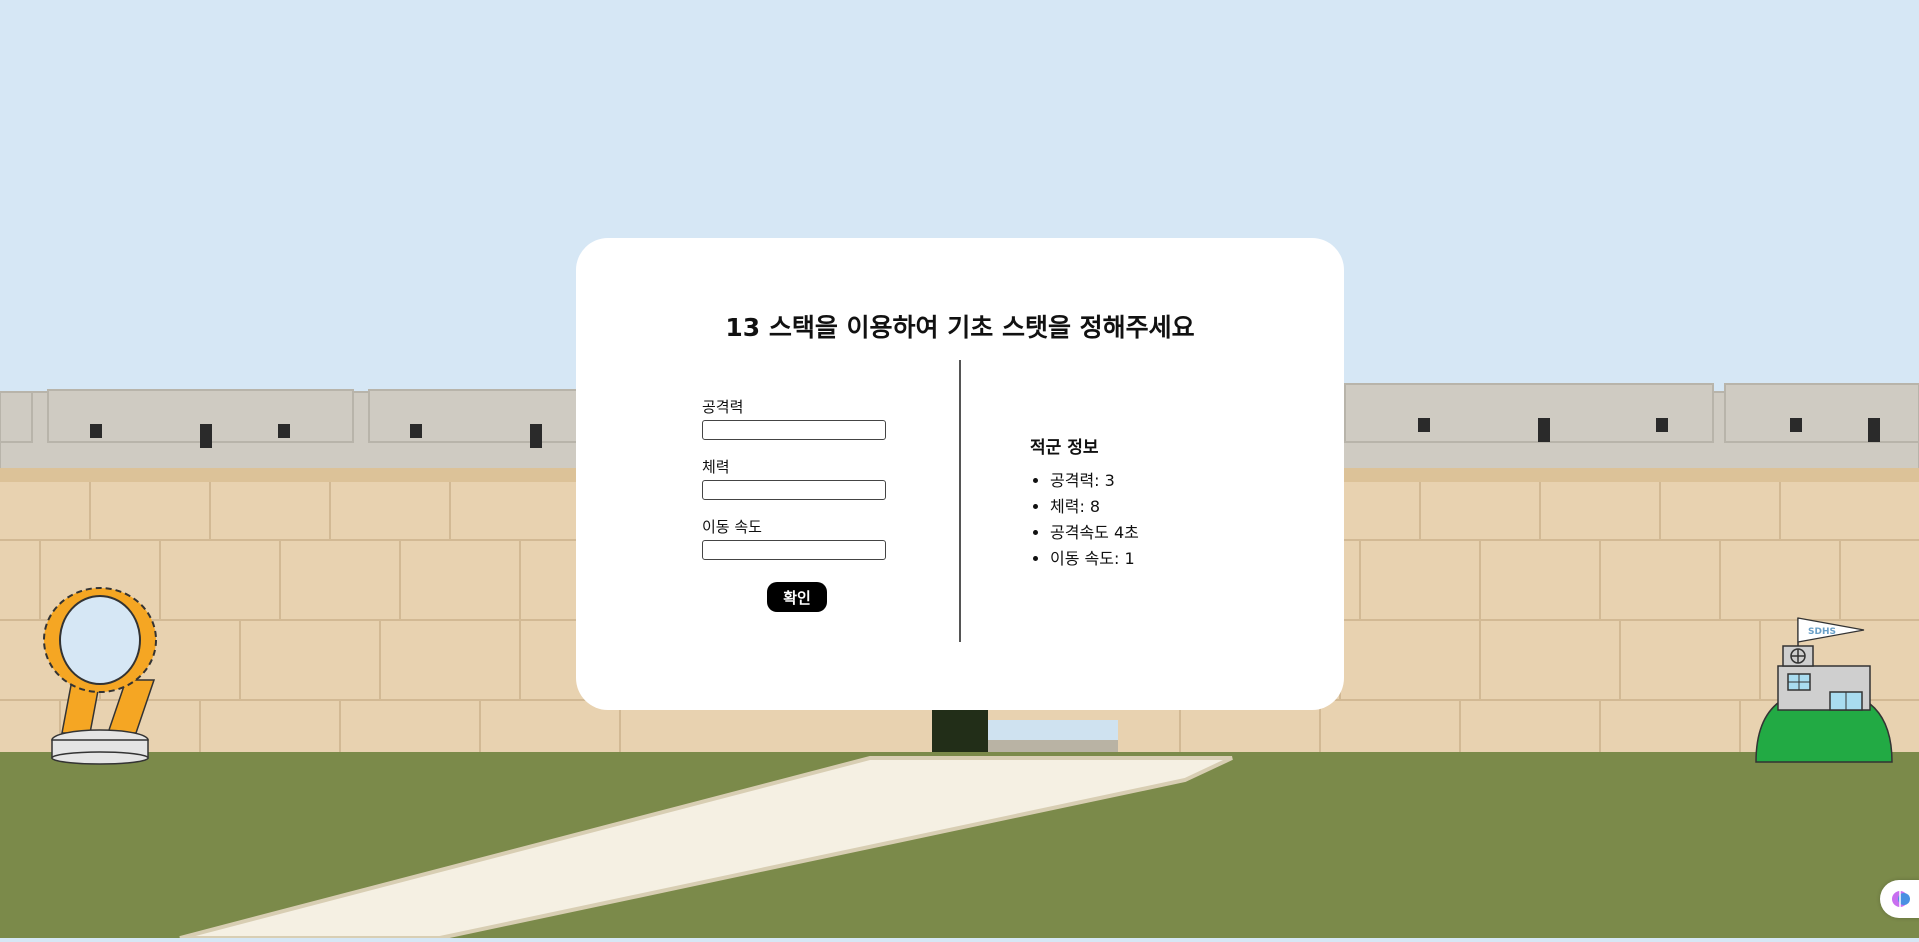 The image size is (1919, 942). Describe the element at coordinates (716, 467) in the screenshot. I see `health-label: 체력` at that location.